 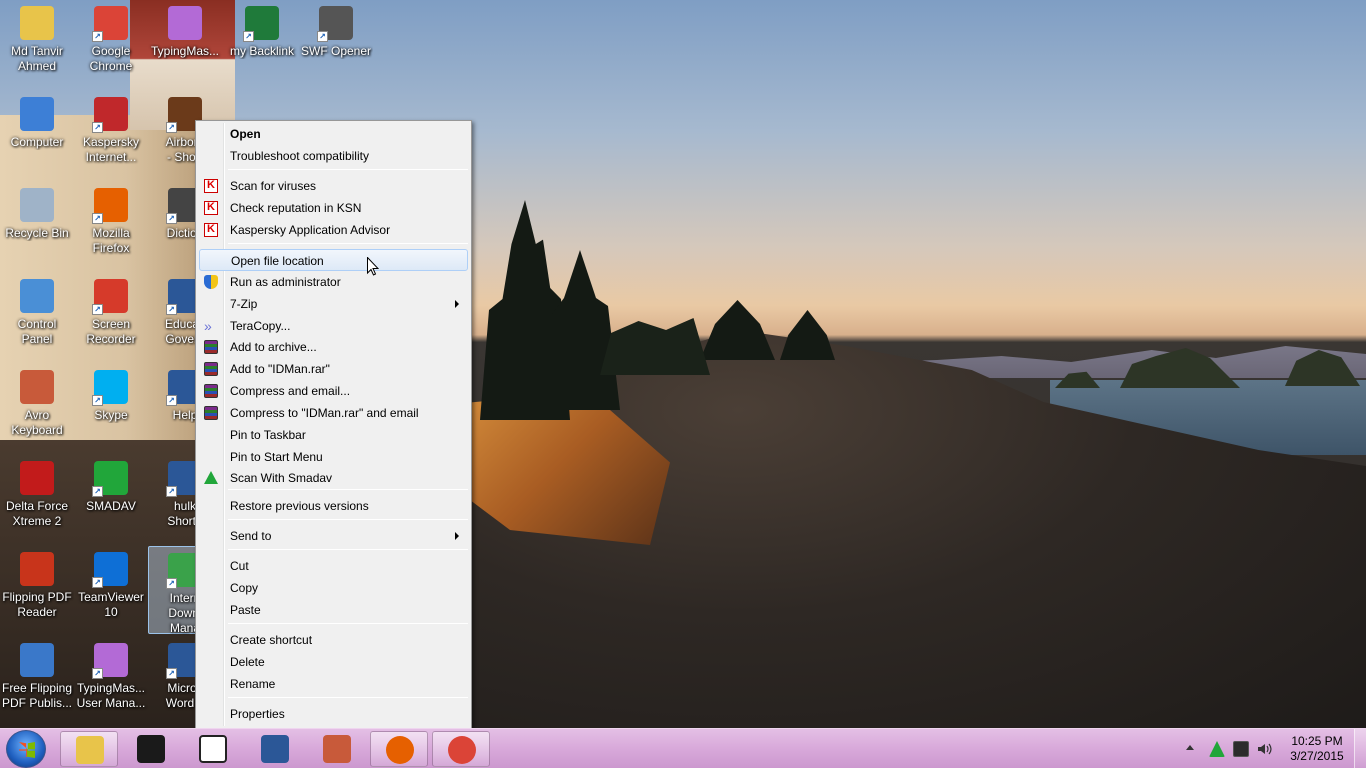 I want to click on free-flipping-pdf-icon, so click(x=37, y=660).